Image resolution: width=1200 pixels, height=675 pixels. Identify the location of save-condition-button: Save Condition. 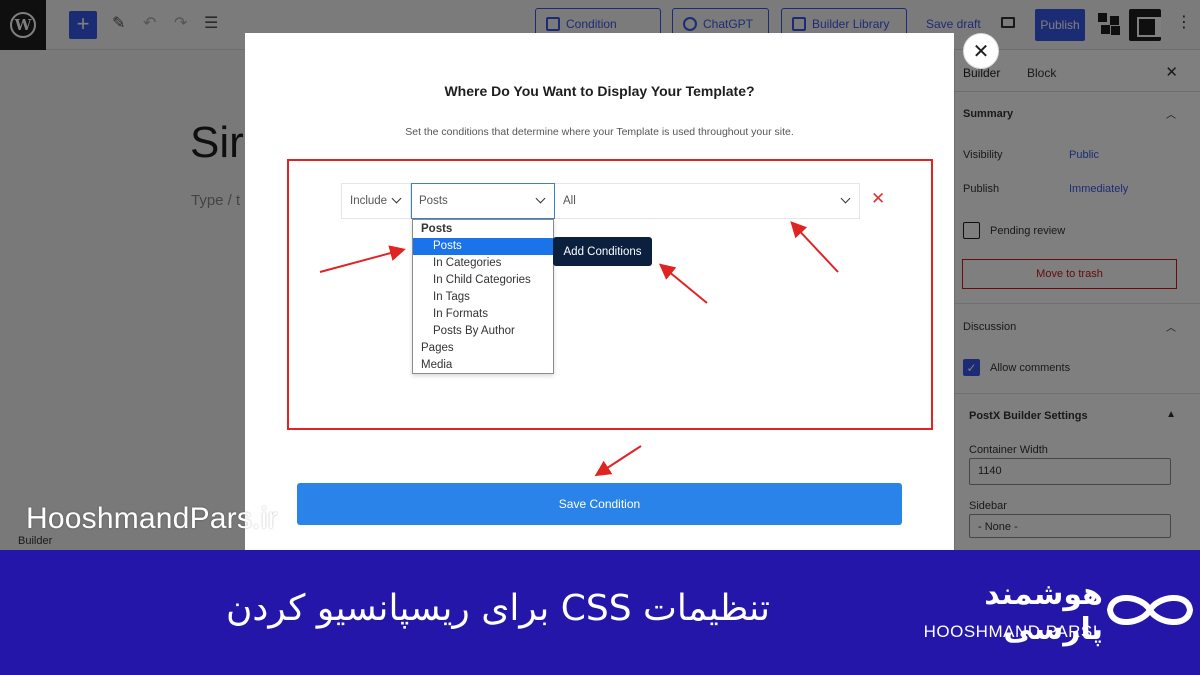
(599, 504).